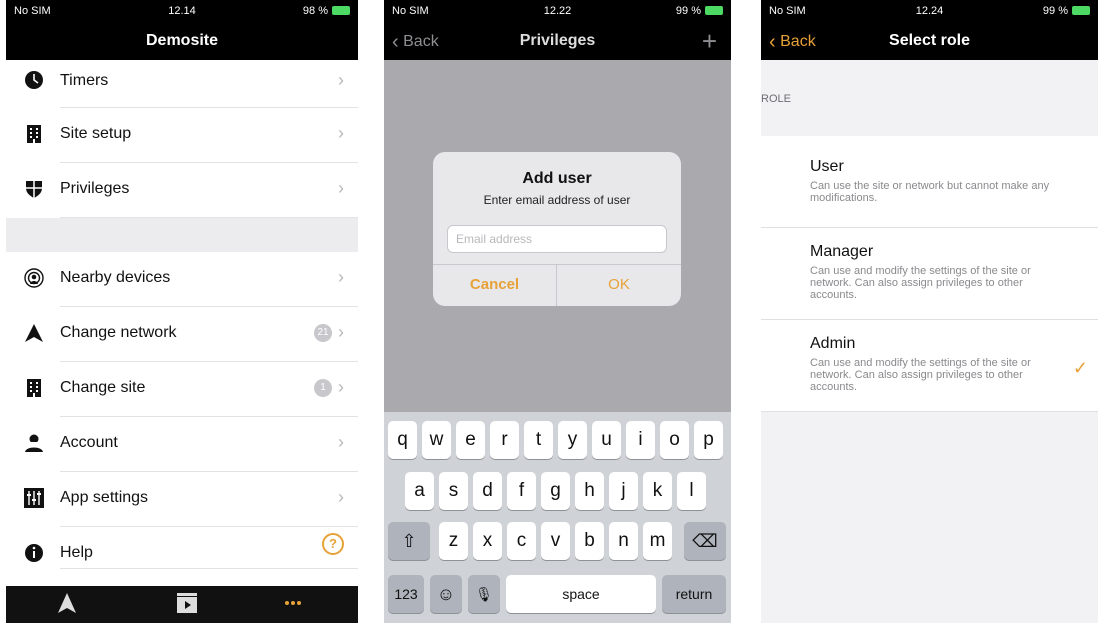  What do you see at coordinates (103, 387) in the screenshot?
I see `menu-item-label: Change site` at bounding box center [103, 387].